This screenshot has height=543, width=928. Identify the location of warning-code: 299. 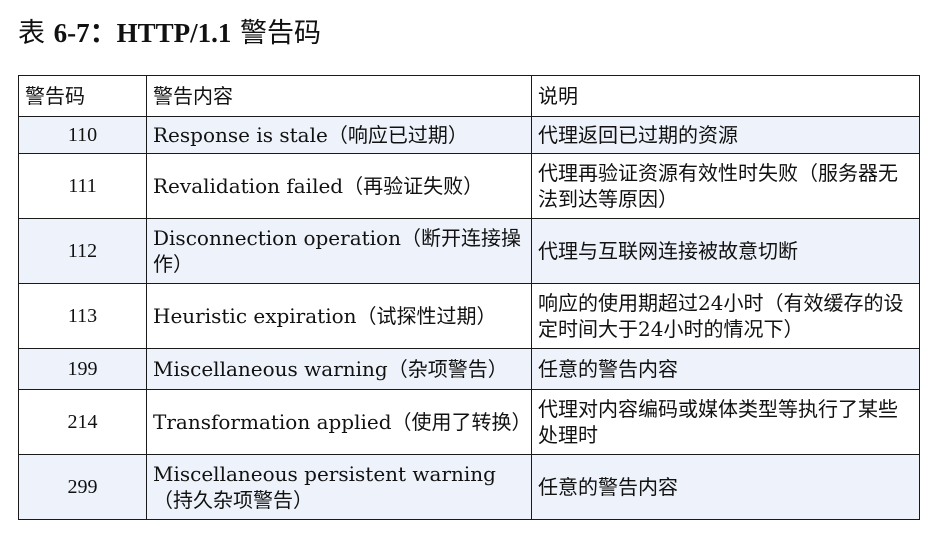
(82, 487).